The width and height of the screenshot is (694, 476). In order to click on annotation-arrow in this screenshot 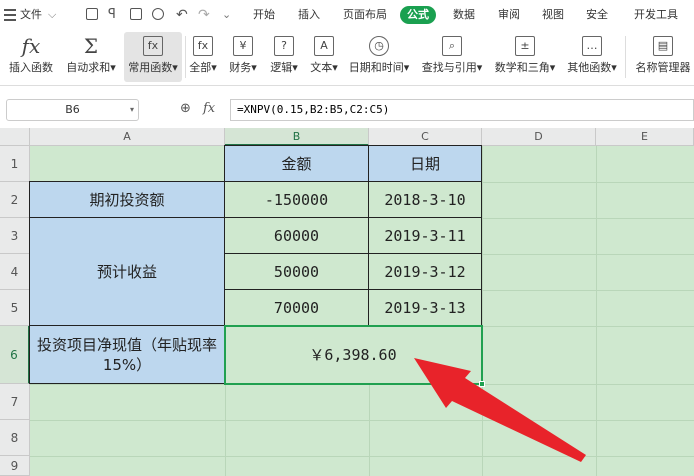, I will do `click(500, 410)`.